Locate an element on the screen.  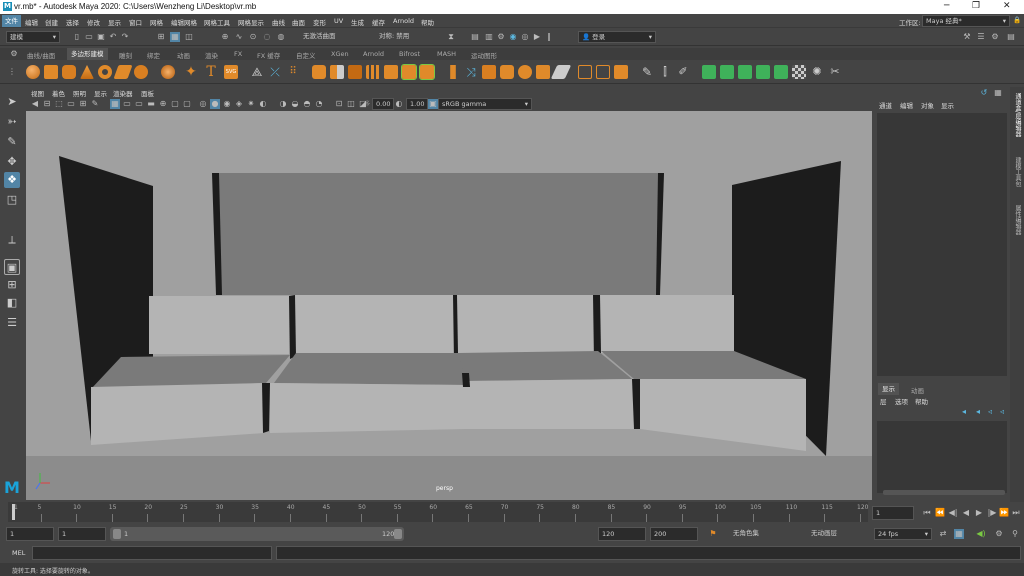
extract-icon is located at coordinates (355, 72).